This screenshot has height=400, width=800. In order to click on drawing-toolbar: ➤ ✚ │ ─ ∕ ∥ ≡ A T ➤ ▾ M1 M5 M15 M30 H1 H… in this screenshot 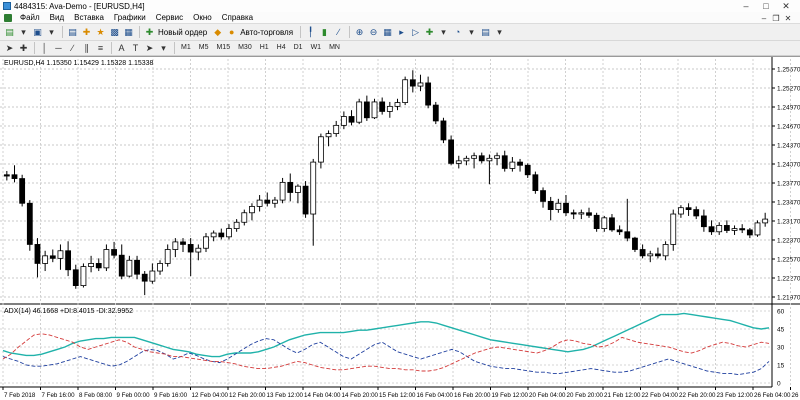, I will do `click(400, 48)`.